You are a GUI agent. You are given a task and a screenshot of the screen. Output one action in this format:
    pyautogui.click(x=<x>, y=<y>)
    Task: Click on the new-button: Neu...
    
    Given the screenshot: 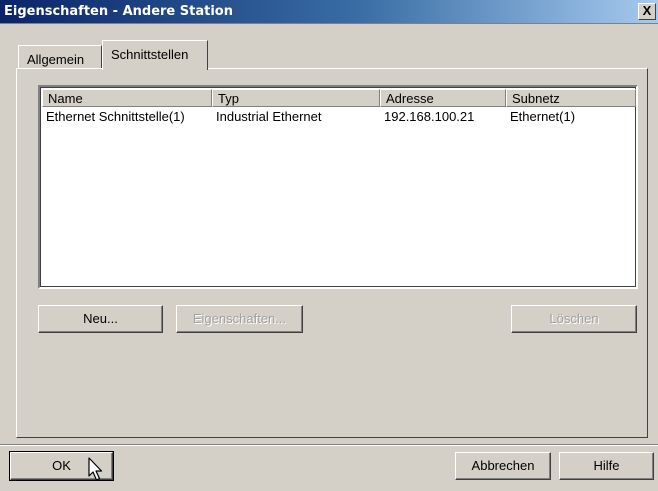 What is the action you would take?
    pyautogui.click(x=100, y=319)
    